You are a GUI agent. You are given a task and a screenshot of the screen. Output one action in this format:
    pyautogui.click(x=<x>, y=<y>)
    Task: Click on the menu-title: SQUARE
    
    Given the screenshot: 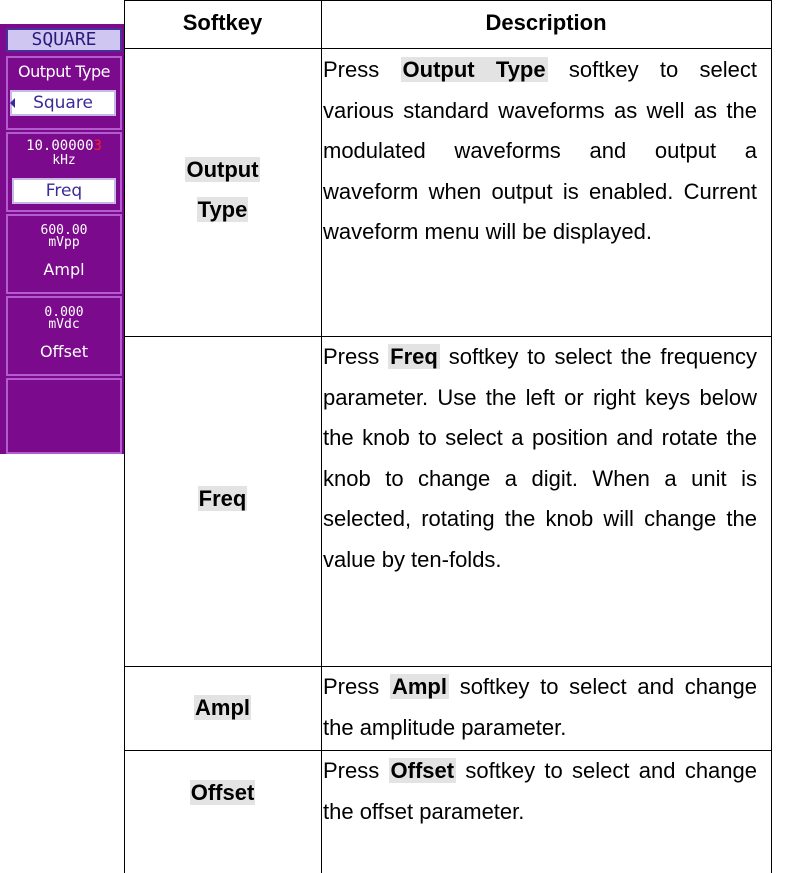 What is the action you would take?
    pyautogui.click(x=64, y=40)
    